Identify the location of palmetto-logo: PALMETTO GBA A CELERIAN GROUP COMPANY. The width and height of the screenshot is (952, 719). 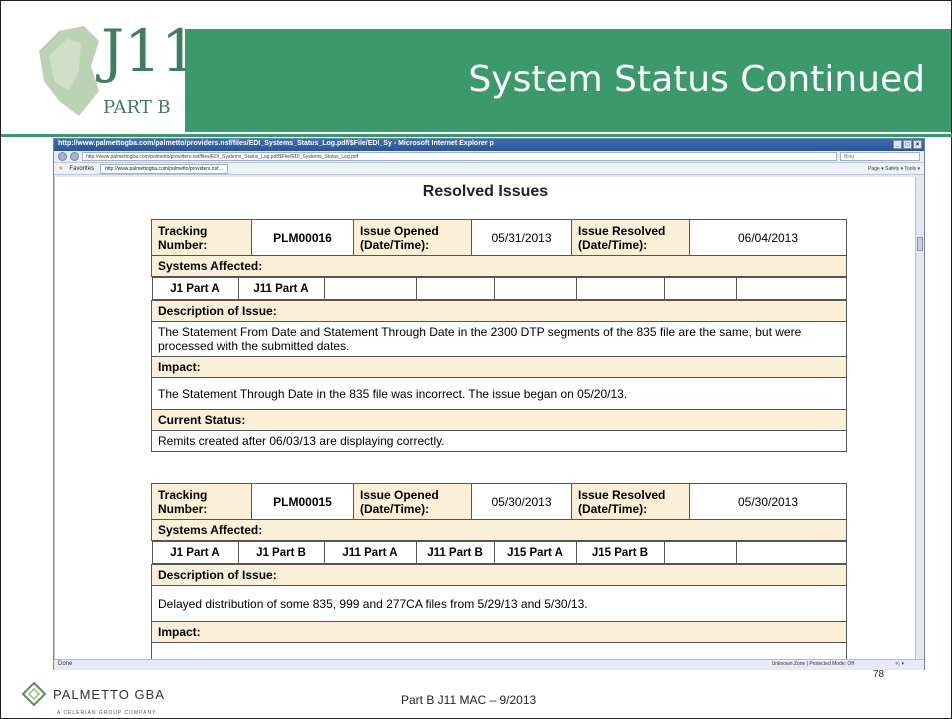
(93, 698).